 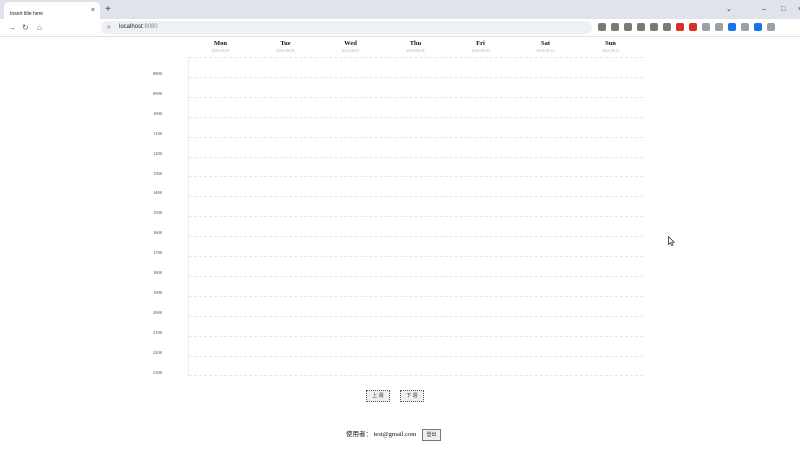 I want to click on day-name: Sat, so click(x=545, y=43).